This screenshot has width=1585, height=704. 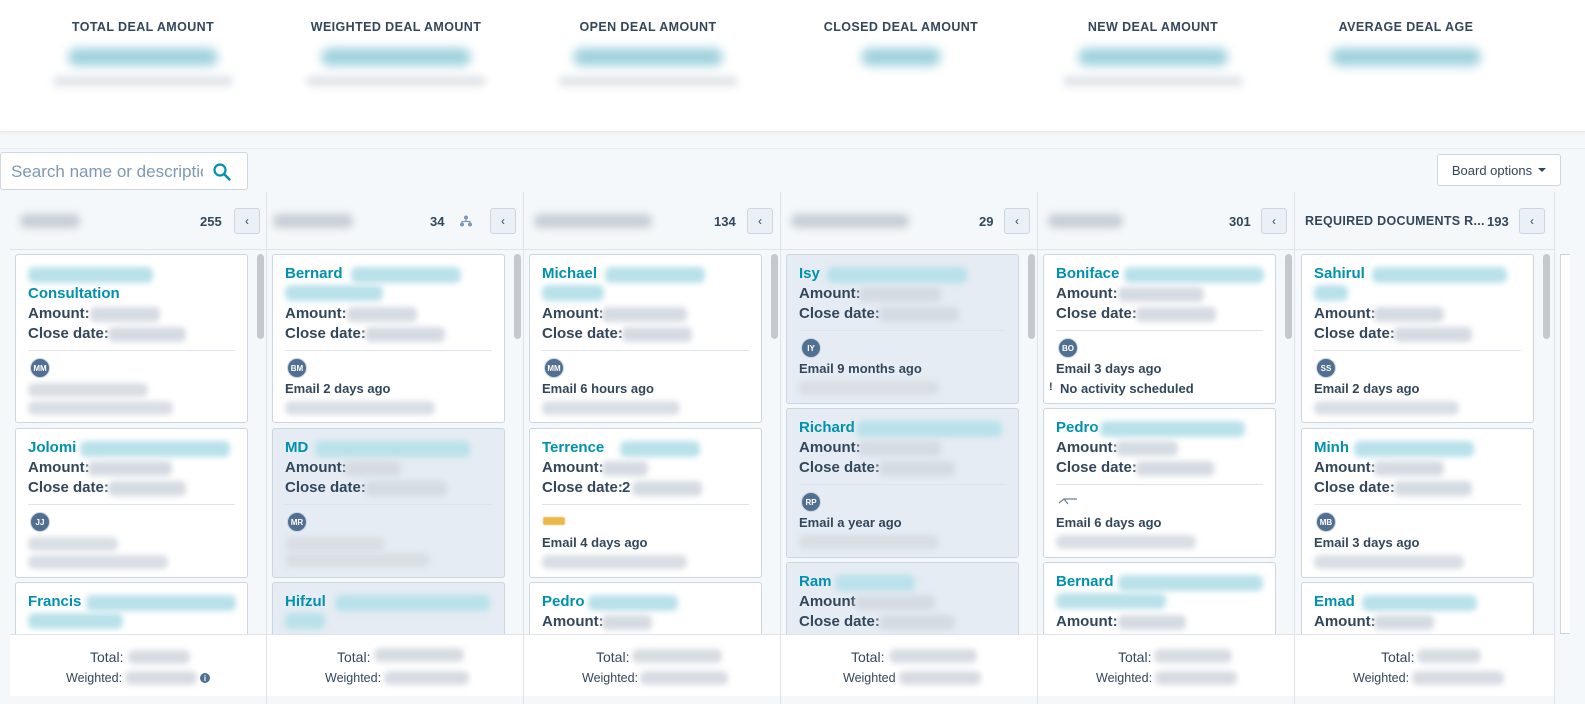 What do you see at coordinates (296, 447) in the screenshot?
I see `deal-name: MD` at bounding box center [296, 447].